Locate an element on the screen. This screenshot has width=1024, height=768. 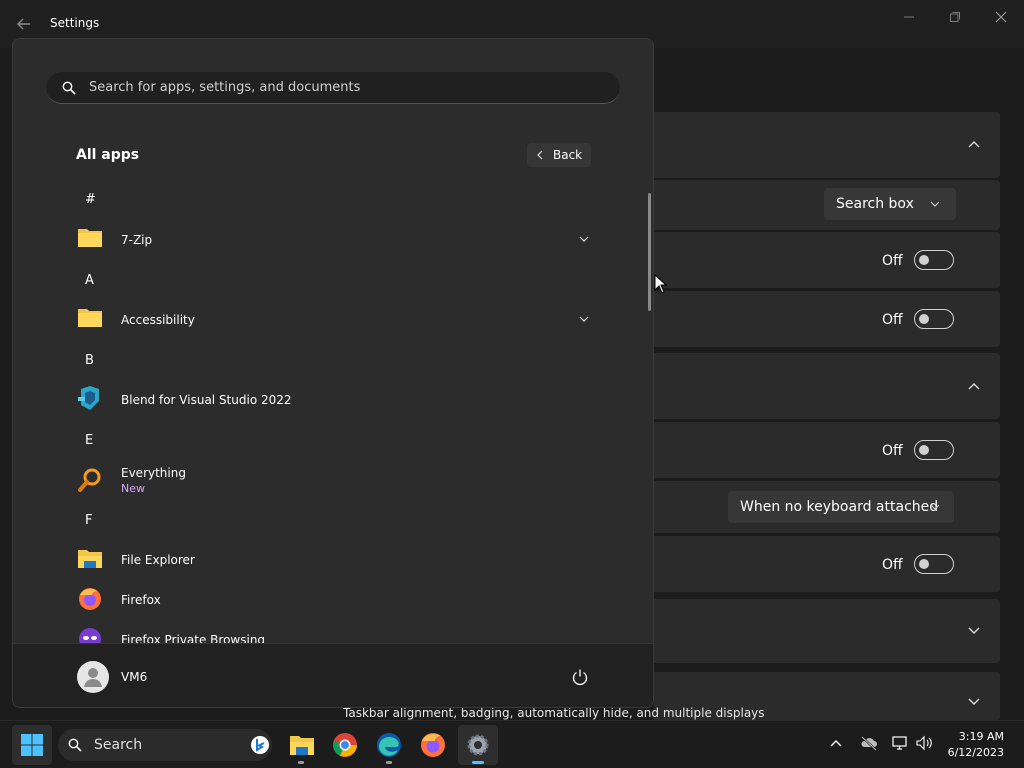
windows-logo-icon is located at coordinates (32, 745).